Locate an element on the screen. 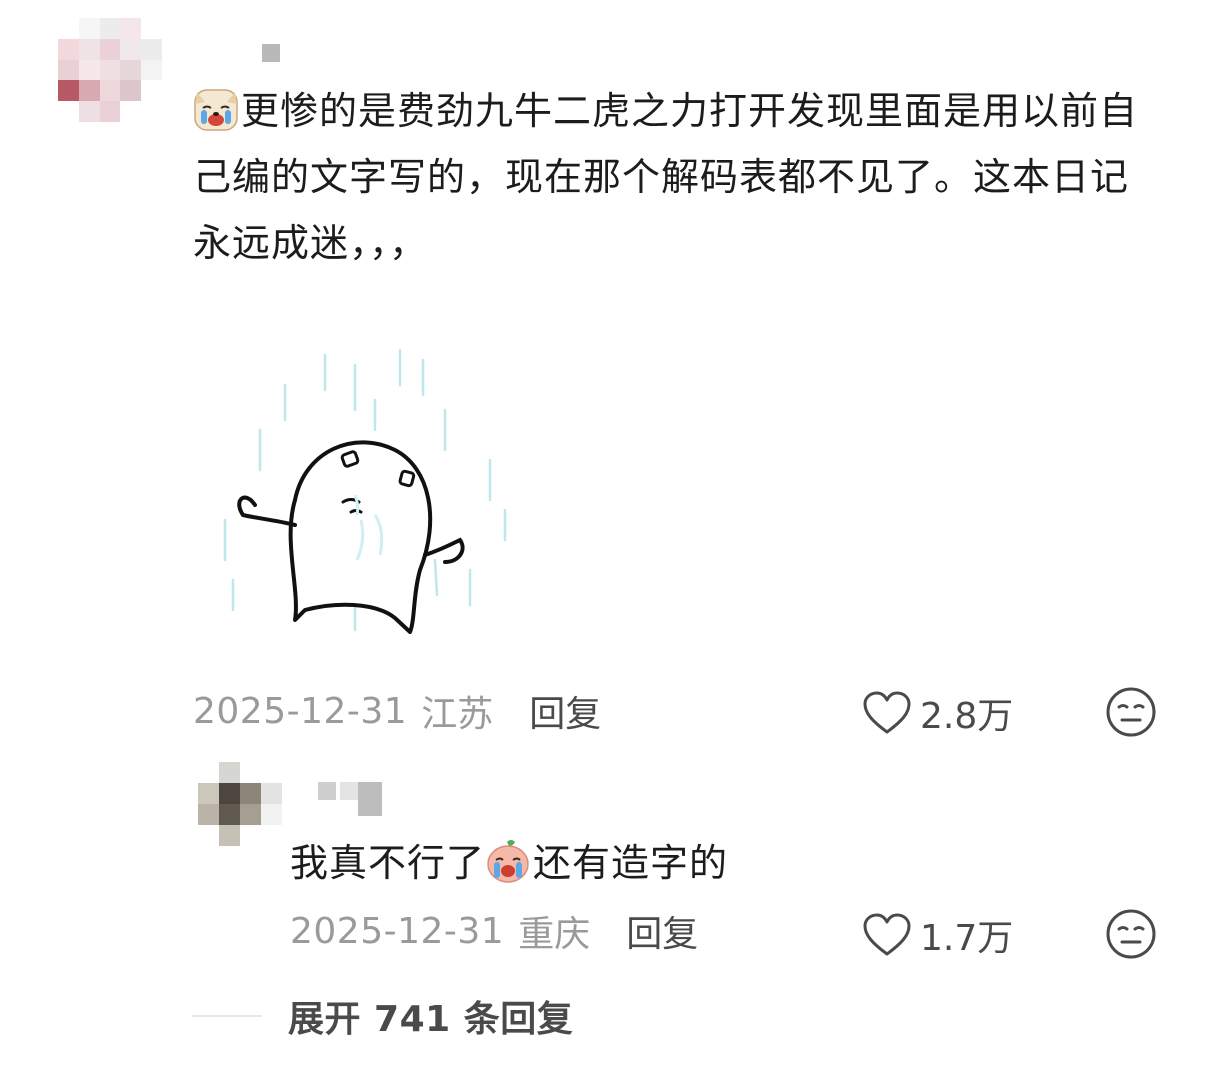 The image size is (1206, 1066). comment-location: 江苏 is located at coordinates (457, 714).